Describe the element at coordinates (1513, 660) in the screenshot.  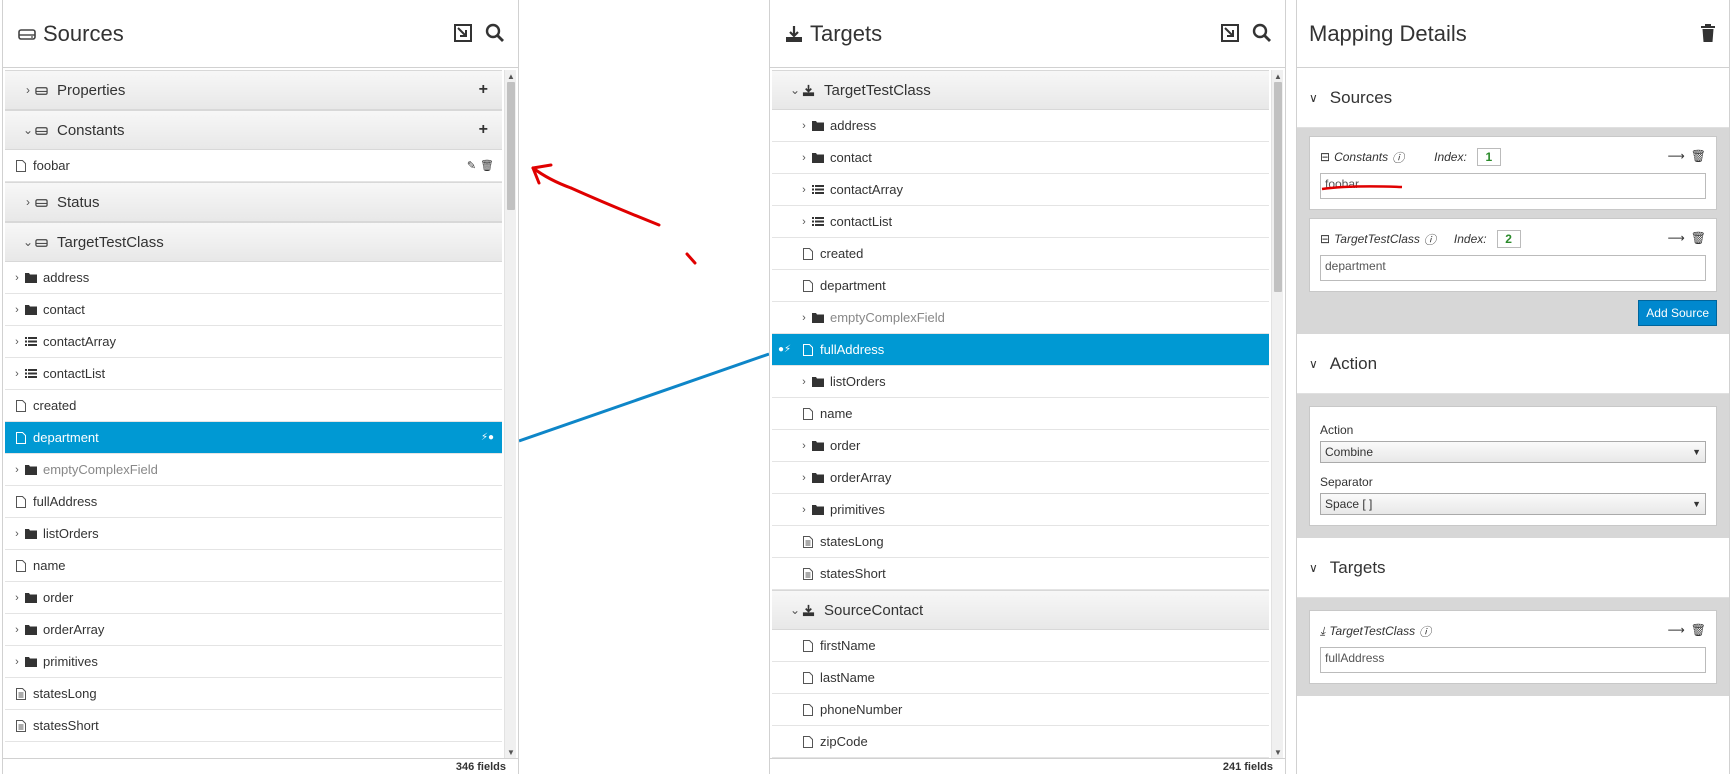
I see `target-field-input: fullAddress` at that location.